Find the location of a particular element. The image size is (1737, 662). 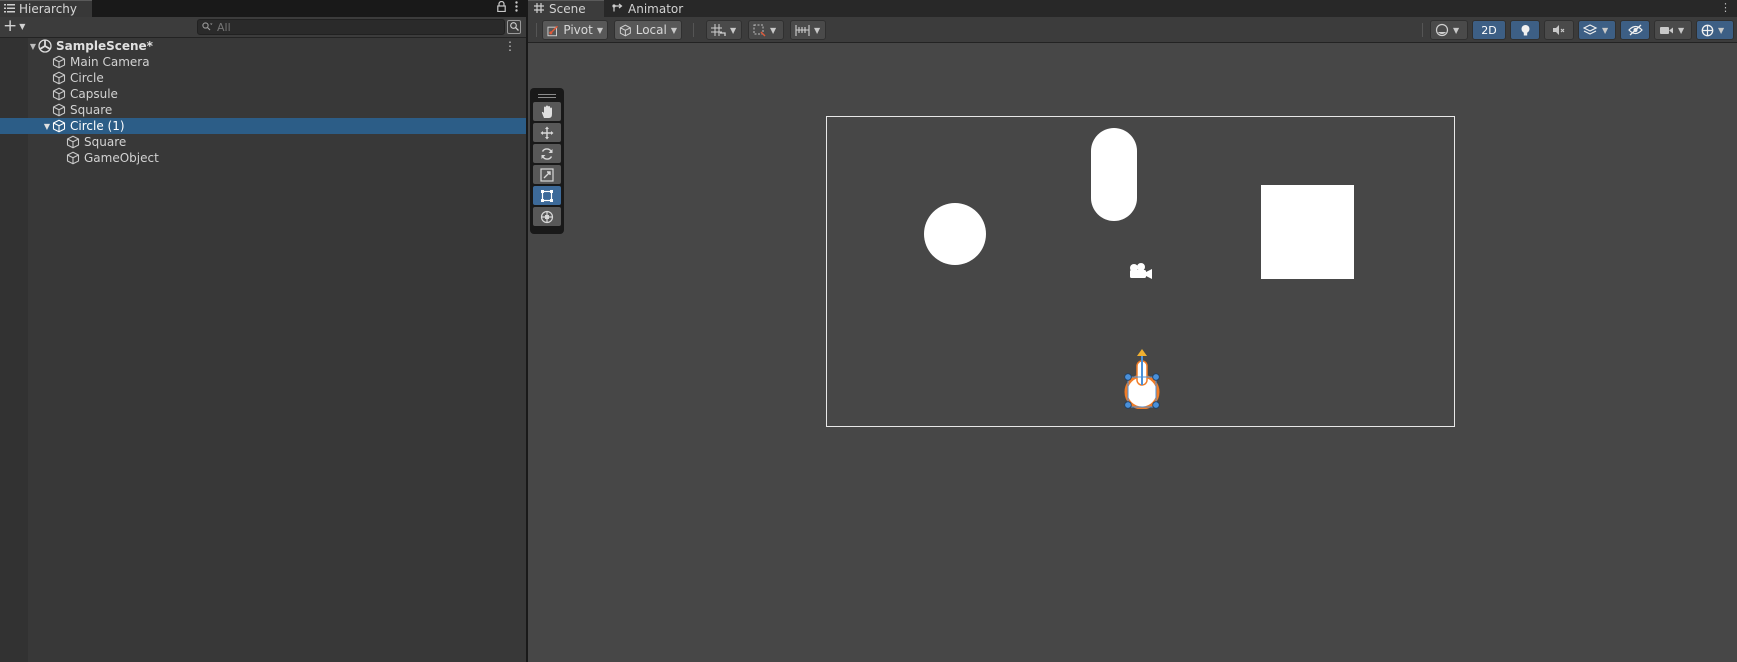

scene-visibility-toggle is located at coordinates (1635, 30).